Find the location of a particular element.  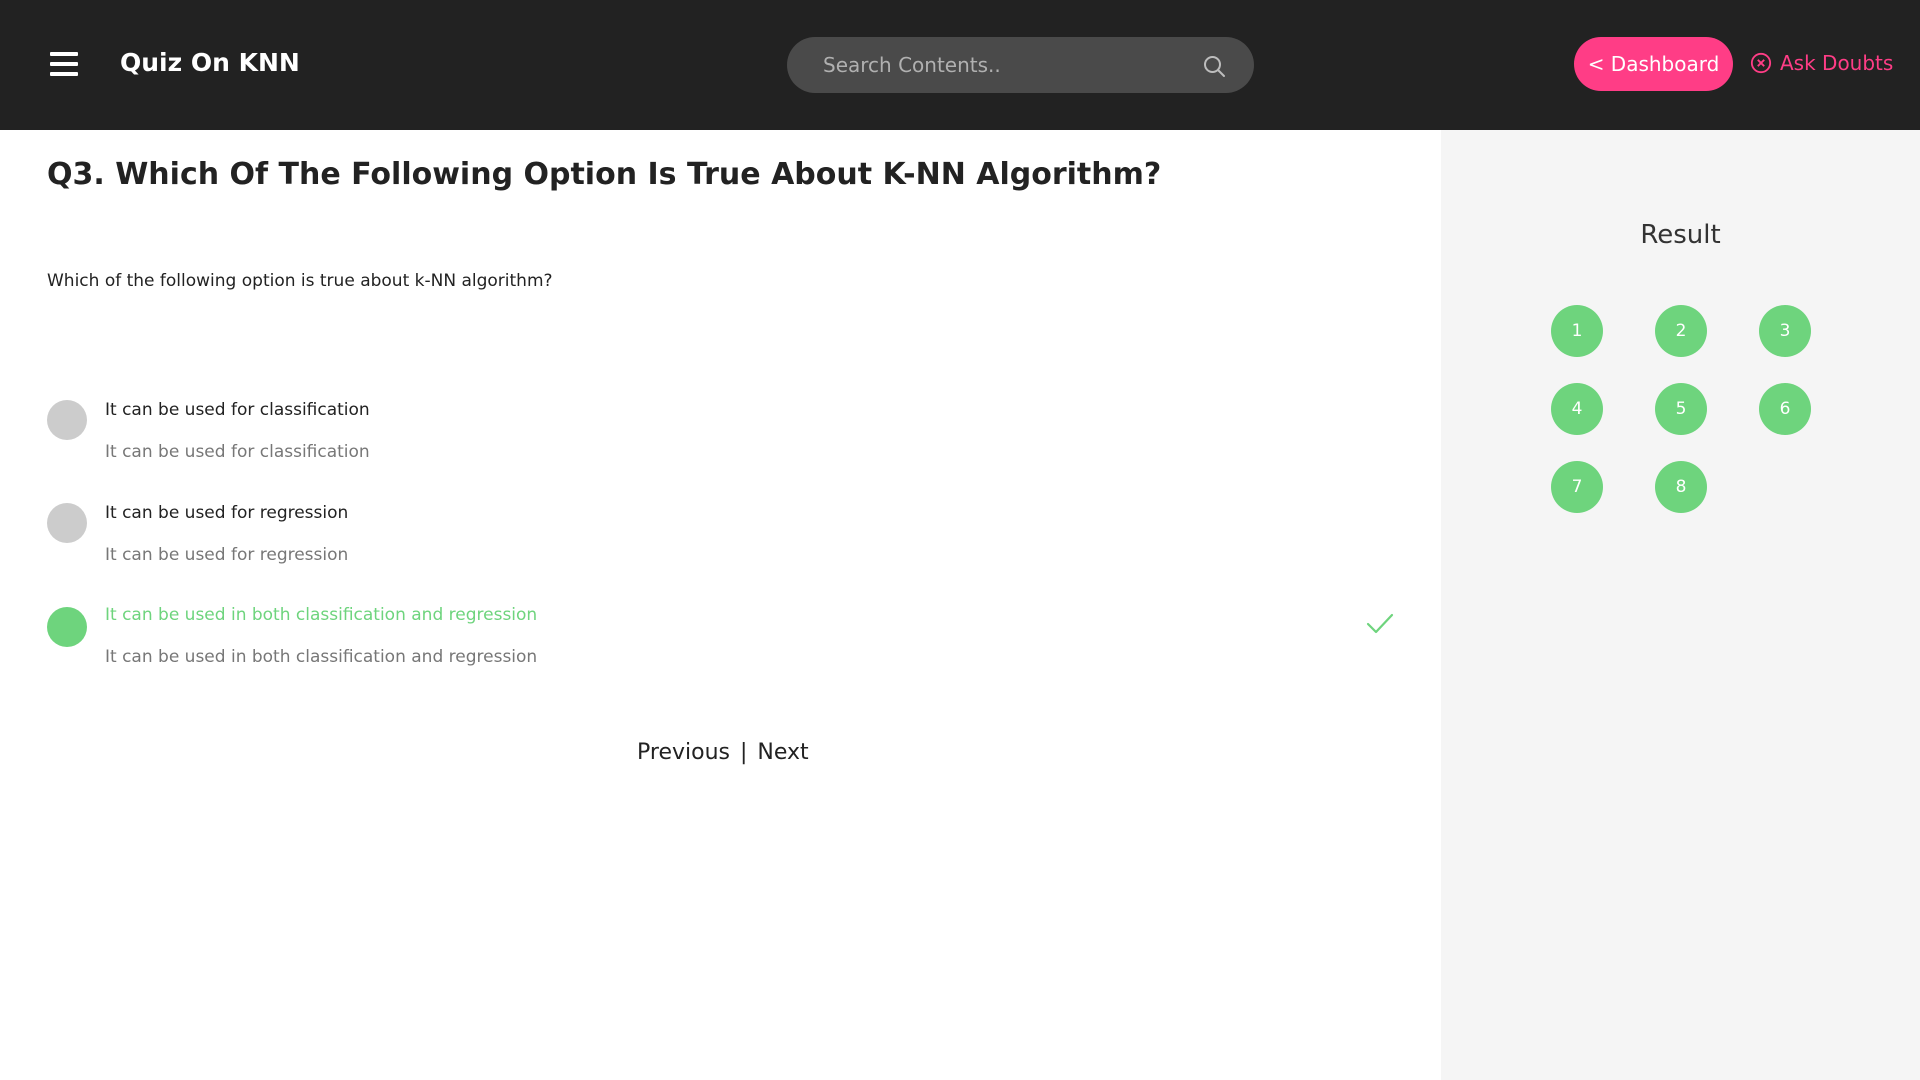

hamburger-menu-icon is located at coordinates (64, 64).